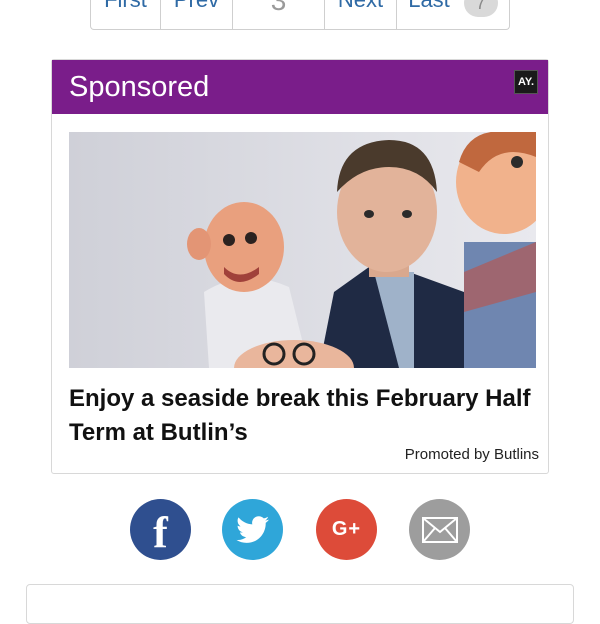 This screenshot has height=624, width=600. What do you see at coordinates (526, 82) in the screenshot?
I see `ay-logo: AY.` at bounding box center [526, 82].